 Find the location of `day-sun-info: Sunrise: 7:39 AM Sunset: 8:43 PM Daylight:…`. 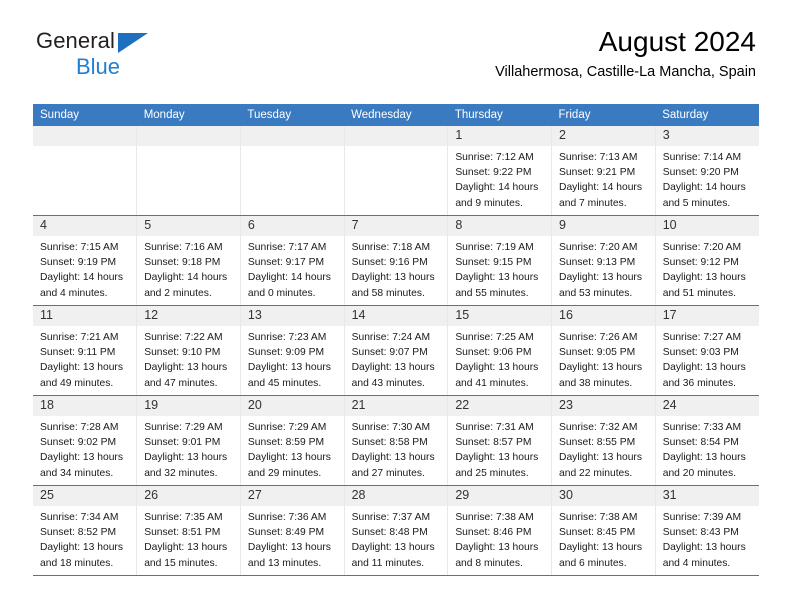

day-sun-info: Sunrise: 7:39 AM Sunset: 8:43 PM Daylight:… is located at coordinates (707, 538).